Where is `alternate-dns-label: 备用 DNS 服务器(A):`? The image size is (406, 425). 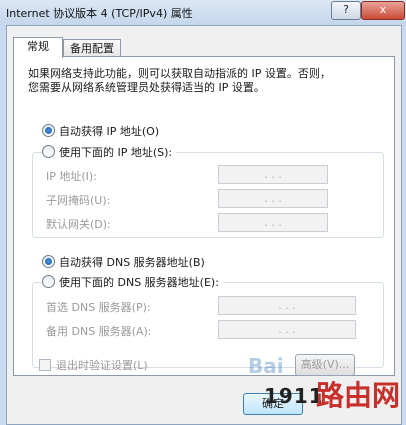 alternate-dns-label: 备用 DNS 服务器(A): is located at coordinates (99, 331).